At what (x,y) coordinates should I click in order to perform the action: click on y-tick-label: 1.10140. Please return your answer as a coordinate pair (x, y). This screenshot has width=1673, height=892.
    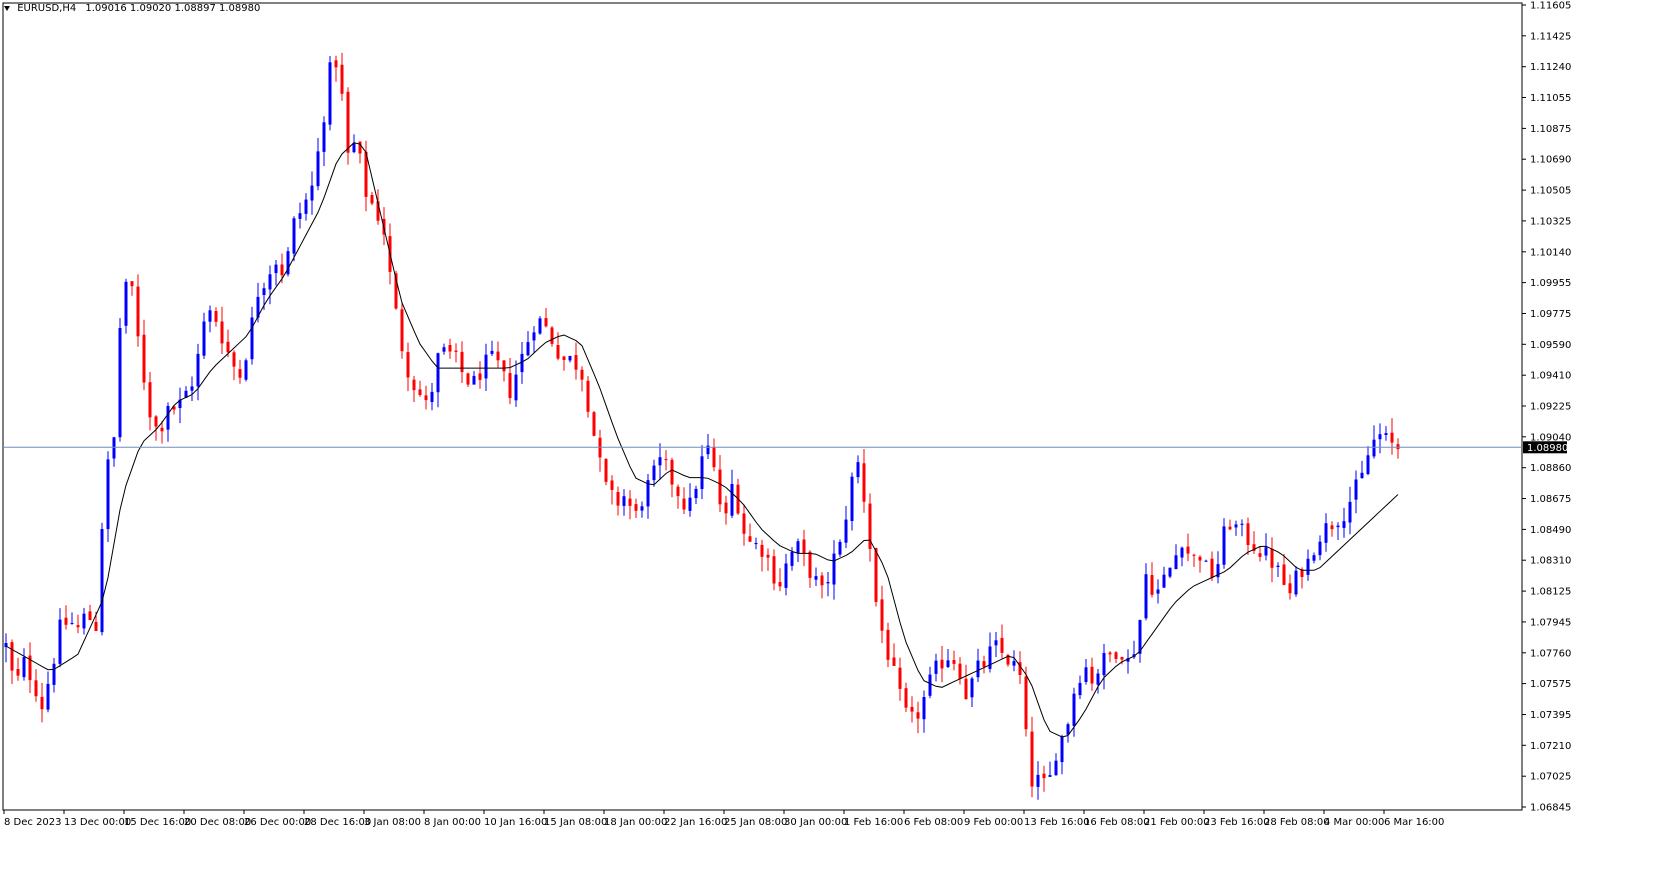
    Looking at the image, I should click on (1550, 252).